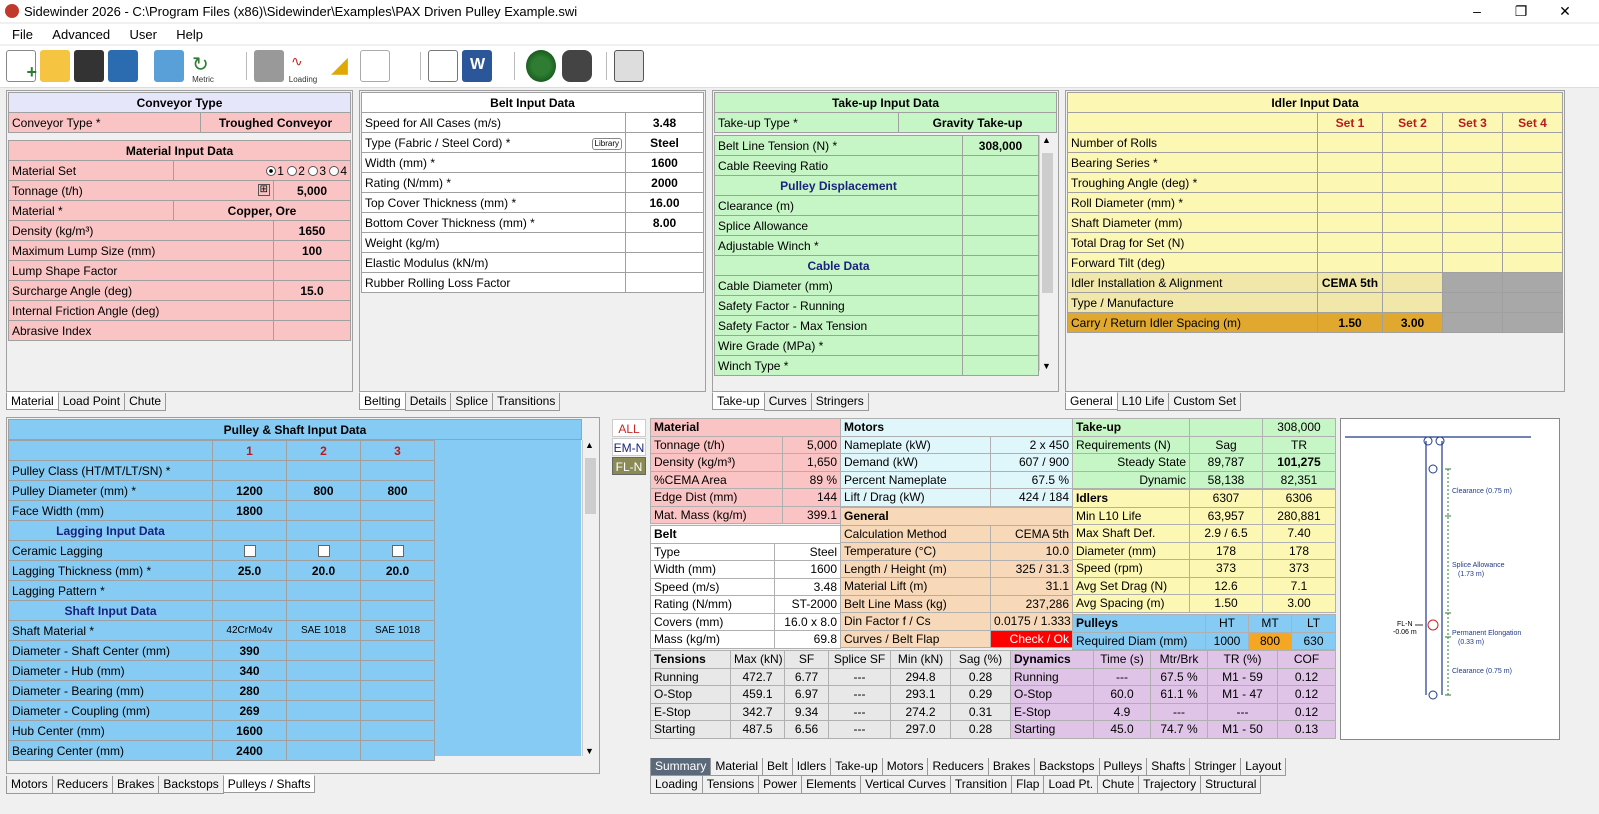 This screenshot has height=814, width=1599. What do you see at coordinates (263, 189) in the screenshot?
I see `grid-icon: ⊞` at bounding box center [263, 189].